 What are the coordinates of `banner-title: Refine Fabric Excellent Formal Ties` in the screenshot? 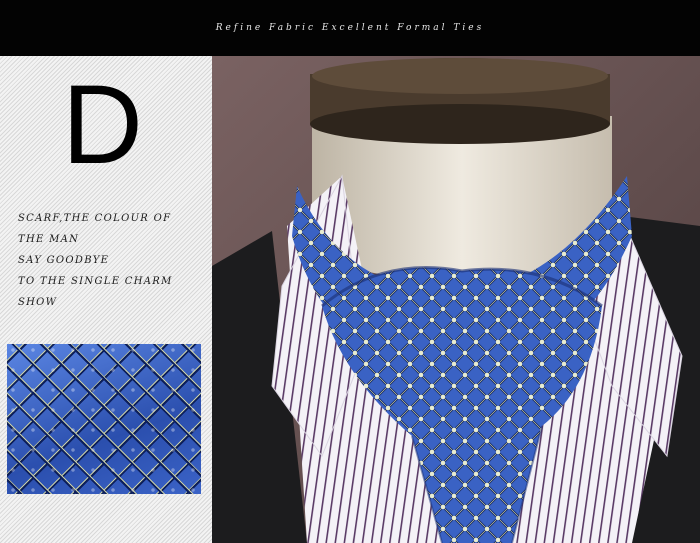 It's located at (350, 28).